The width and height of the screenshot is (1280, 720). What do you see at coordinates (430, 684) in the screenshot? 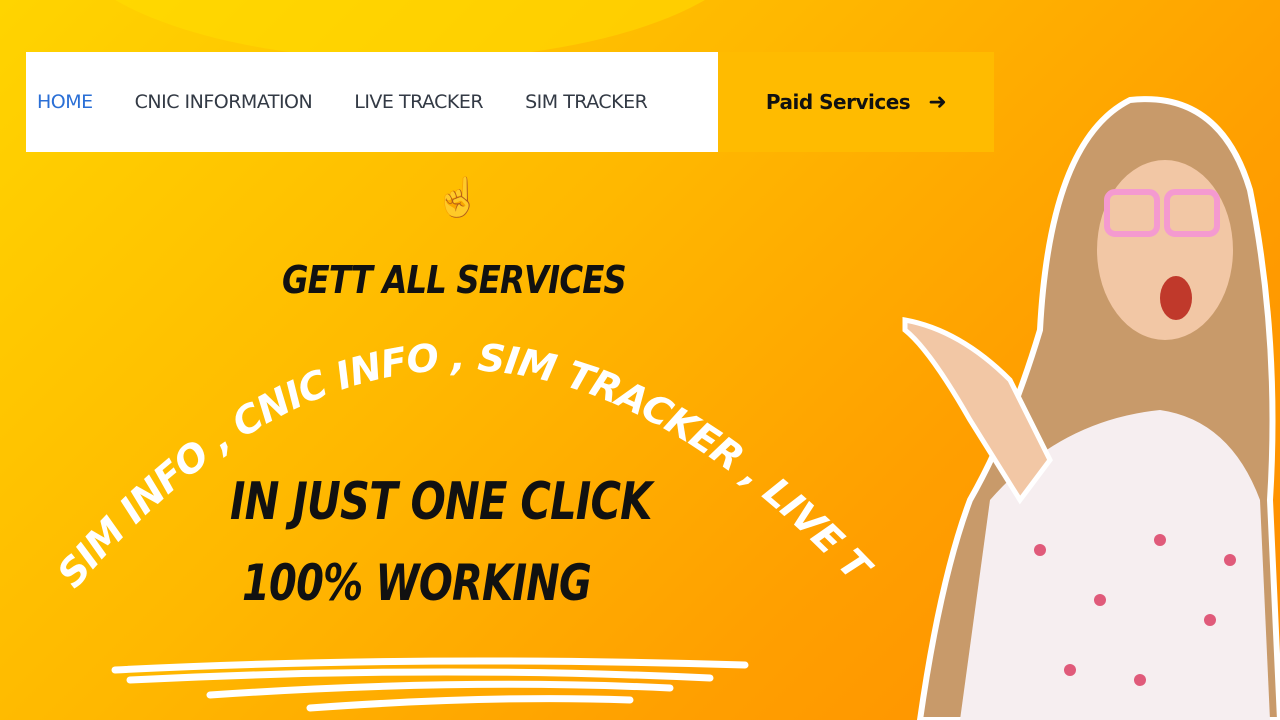
I see `white-scribble-underline` at bounding box center [430, 684].